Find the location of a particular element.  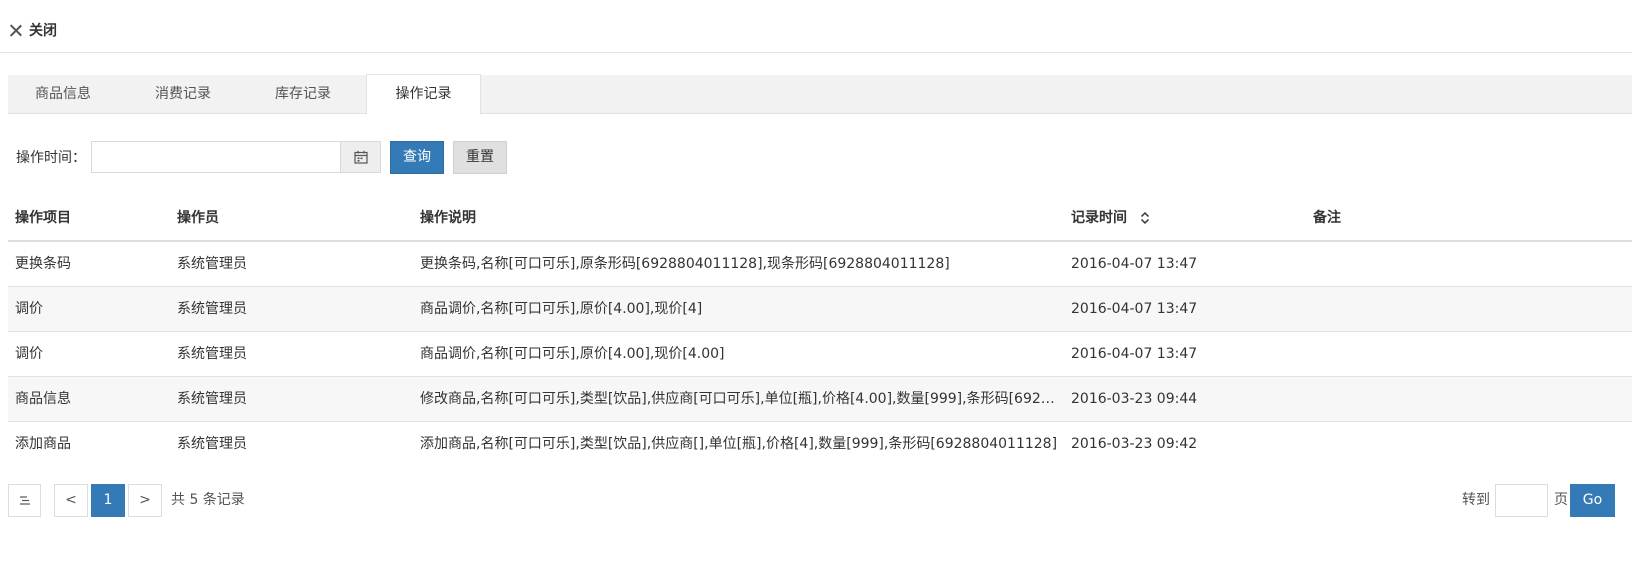

column-header-description: 操作说明 is located at coordinates (448, 218).